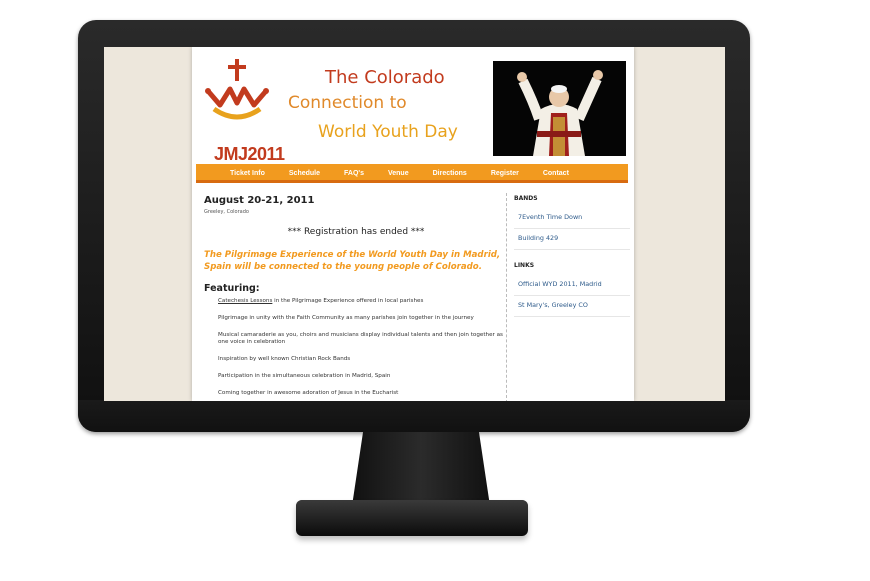 The image size is (870, 581). Describe the element at coordinates (304, 172) in the screenshot. I see `nav-schedule: Schedule` at that location.